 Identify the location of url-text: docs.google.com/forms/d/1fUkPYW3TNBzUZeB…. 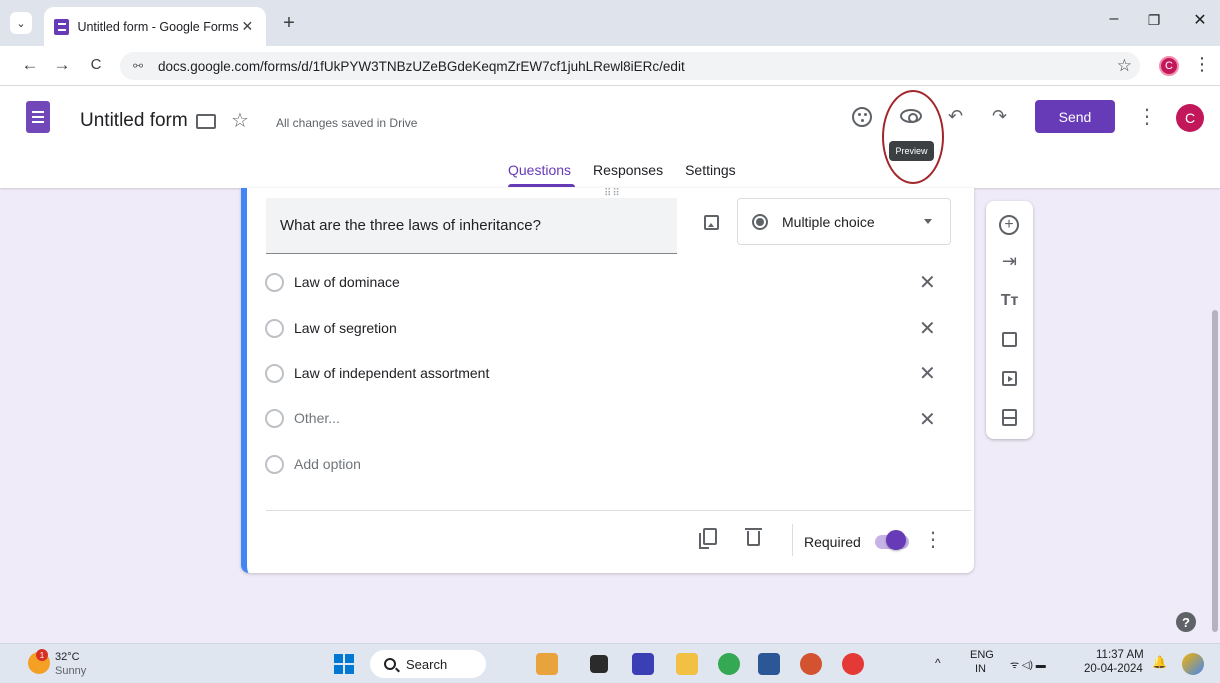
(421, 66).